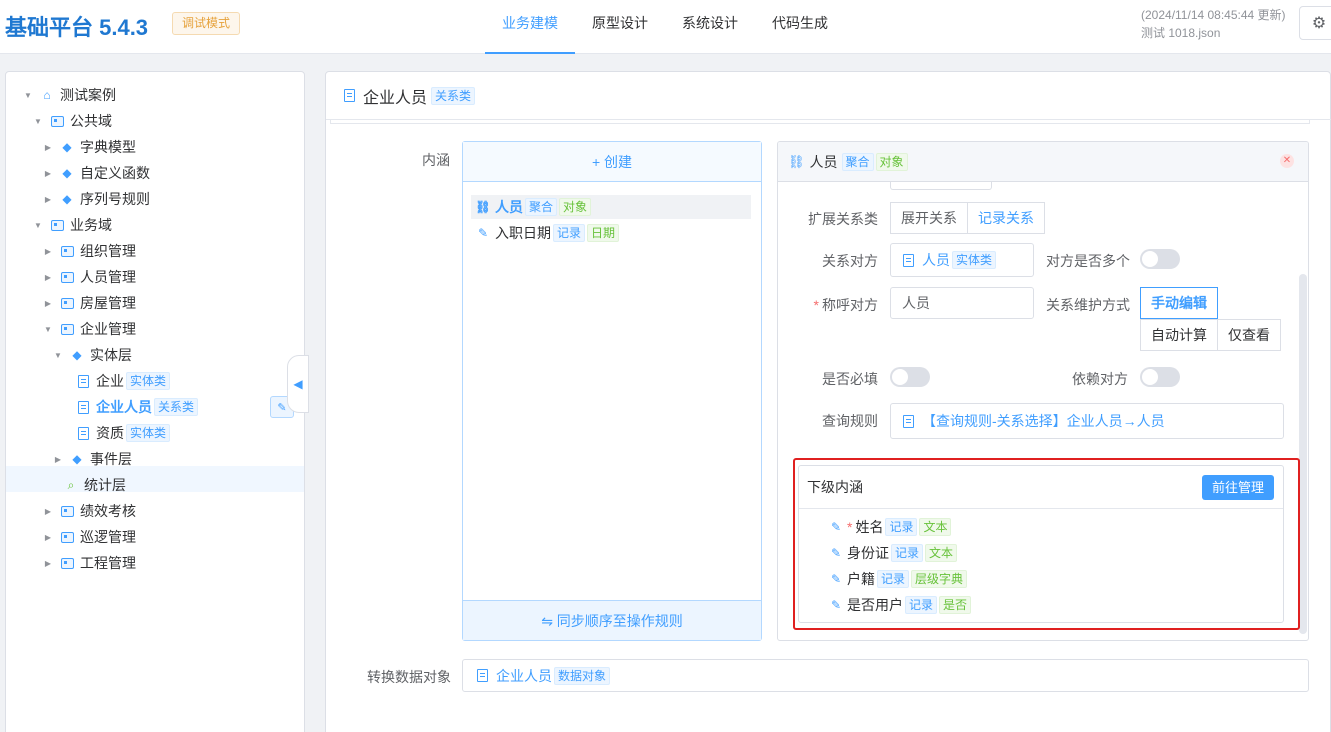  I want to click on tree-node-label: 巡逻管理, so click(108, 537).